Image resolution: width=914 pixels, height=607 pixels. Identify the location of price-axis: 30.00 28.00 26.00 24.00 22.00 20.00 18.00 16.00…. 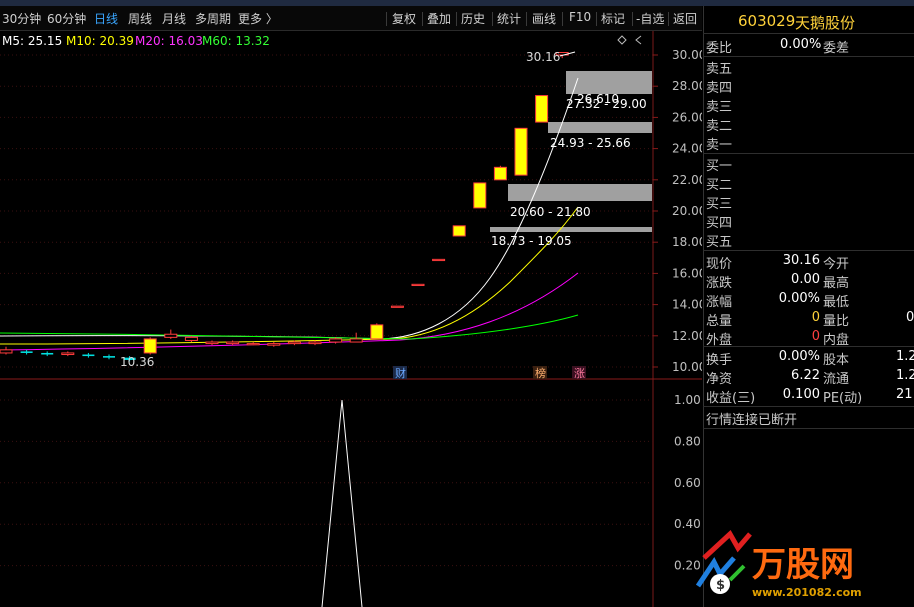
(677, 211).